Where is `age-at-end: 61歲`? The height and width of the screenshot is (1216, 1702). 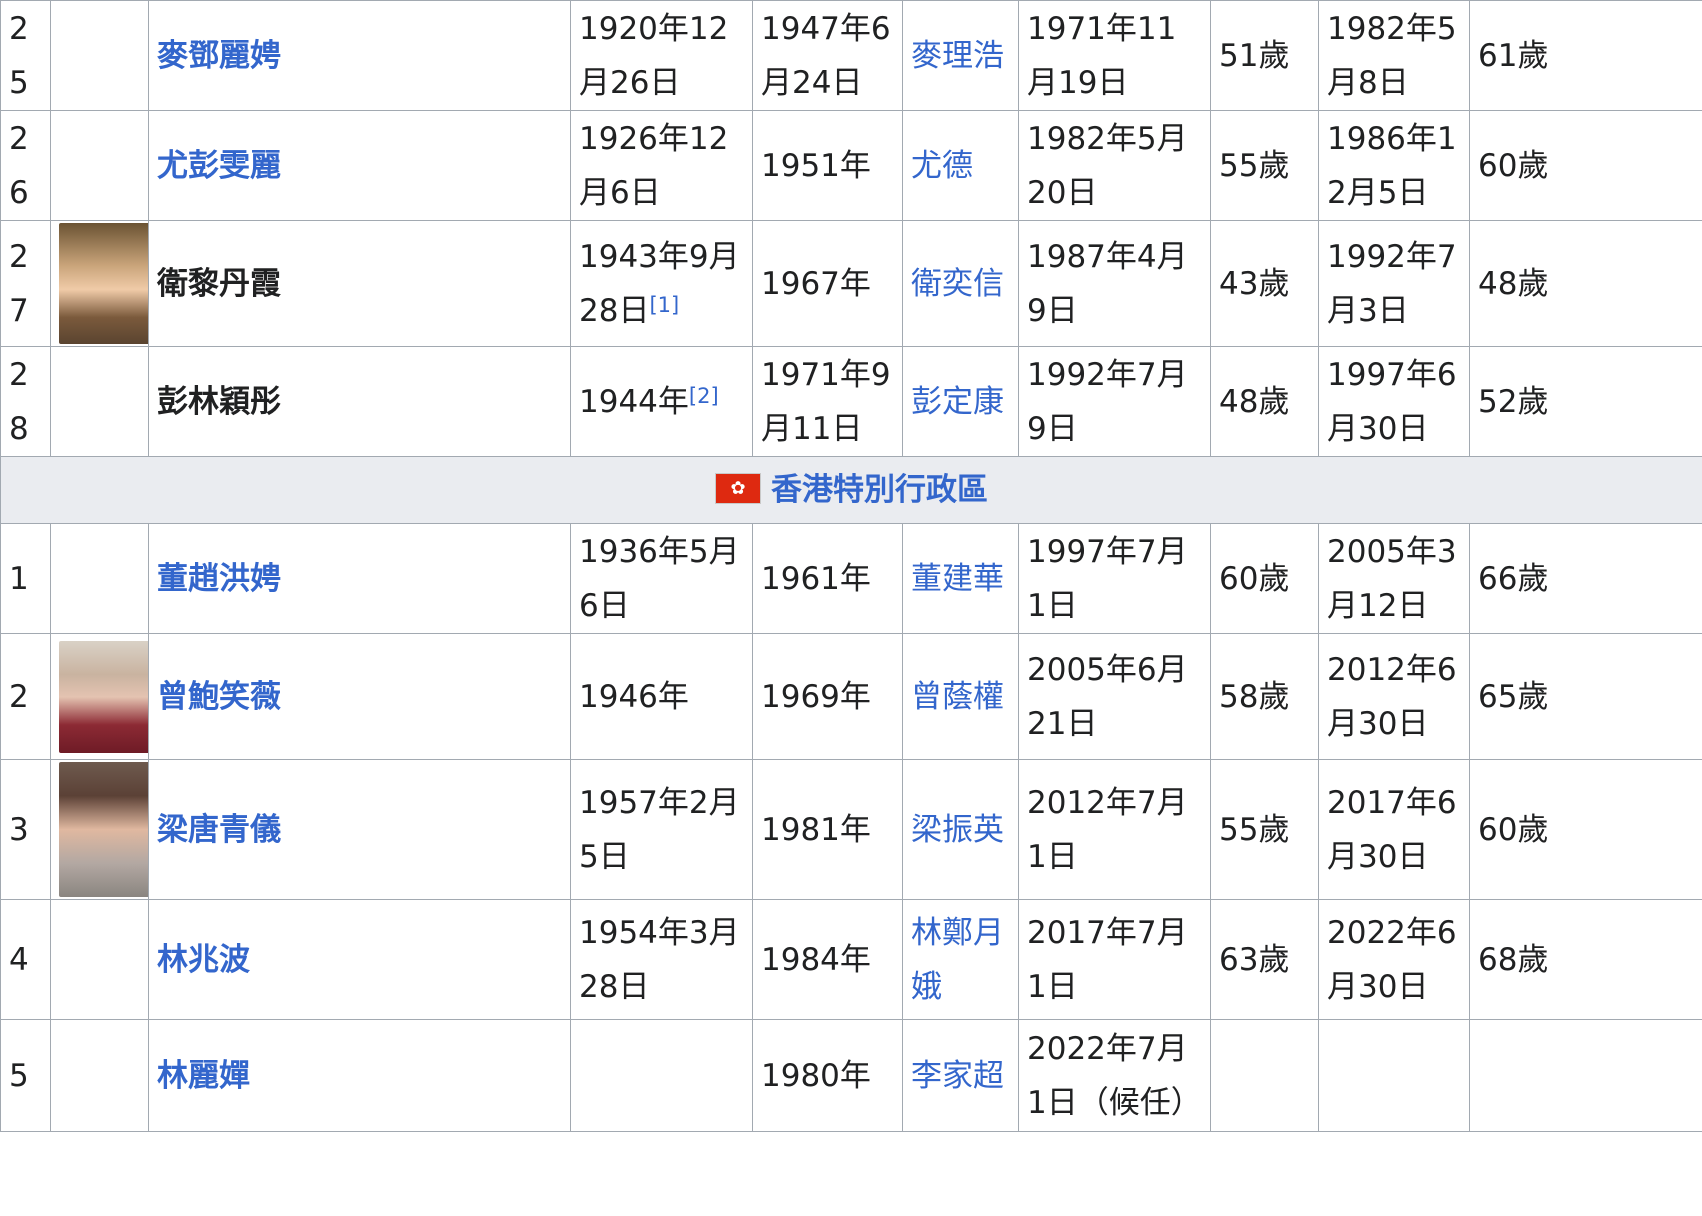
age-at-end: 61歲 is located at coordinates (1585, 55).